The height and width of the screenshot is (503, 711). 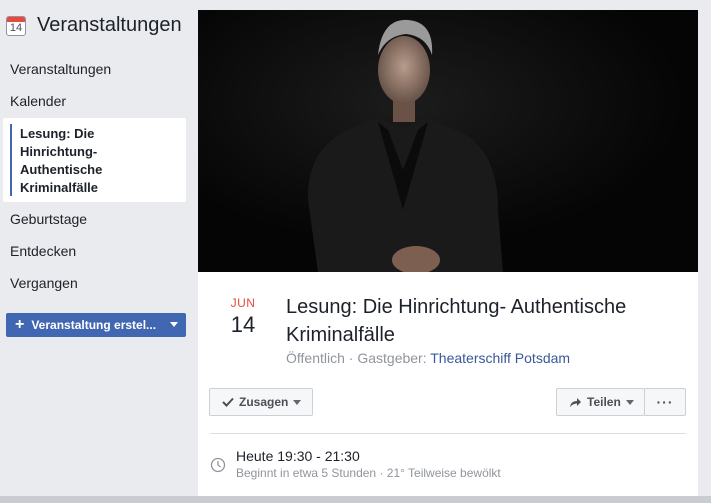 What do you see at coordinates (60, 69) in the screenshot?
I see `sidebar-item-veranstaltungen: Veranstaltungen` at bounding box center [60, 69].